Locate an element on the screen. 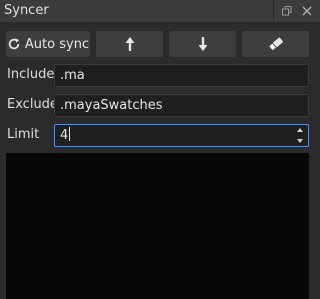  arrow-up-icon is located at coordinates (129, 44).